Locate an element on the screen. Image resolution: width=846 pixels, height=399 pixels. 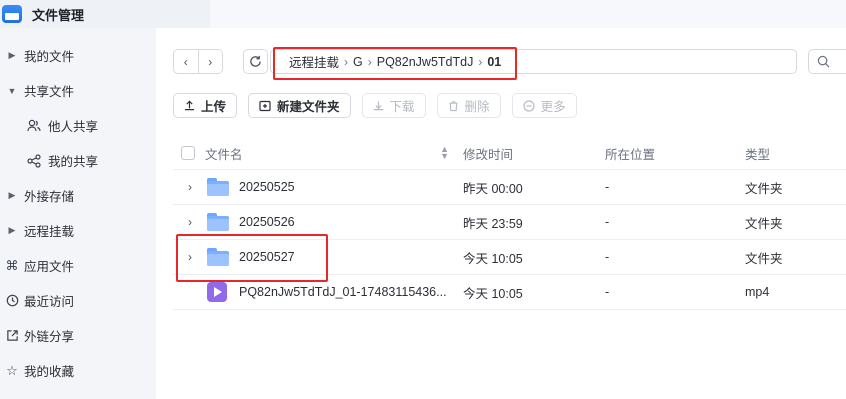
select-all-checkbox is located at coordinates (188, 153).